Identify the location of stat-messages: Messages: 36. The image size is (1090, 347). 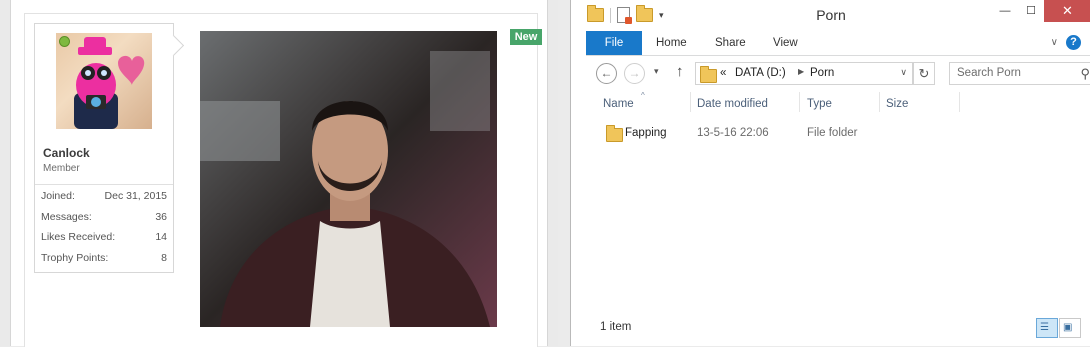
(104, 216).